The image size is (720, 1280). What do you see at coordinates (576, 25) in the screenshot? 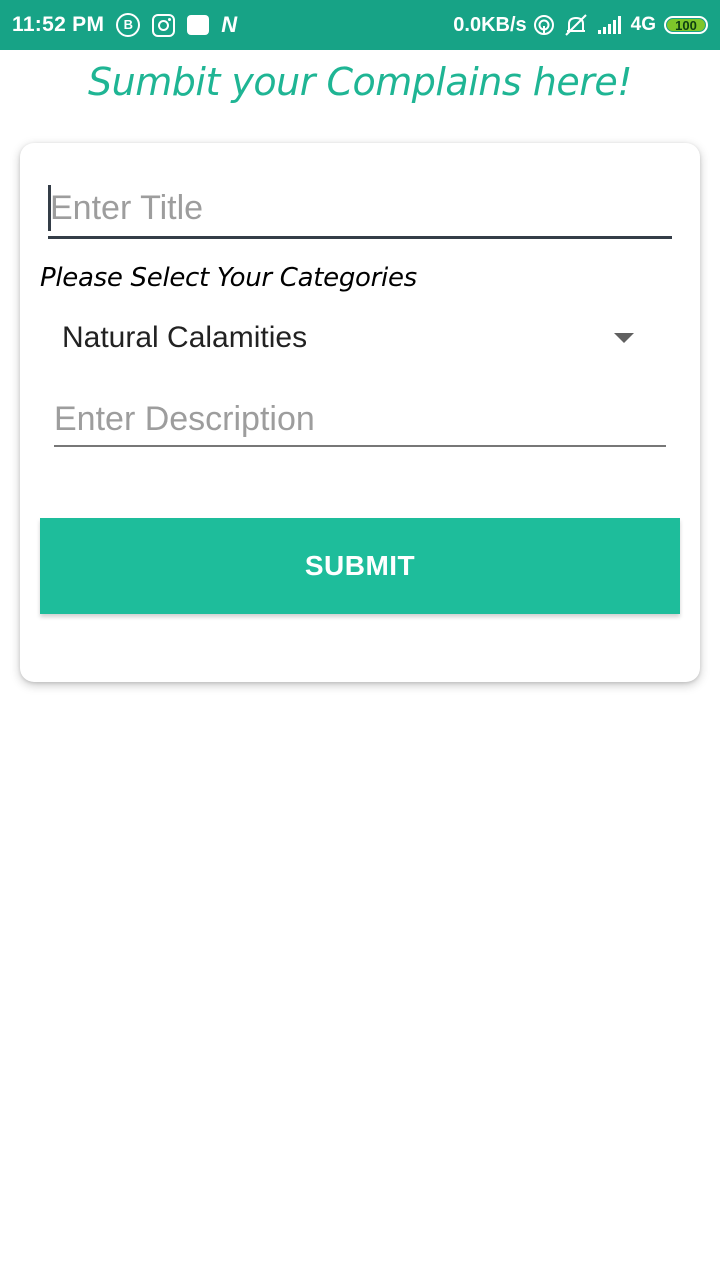
I see `alarm-off-icon` at bounding box center [576, 25].